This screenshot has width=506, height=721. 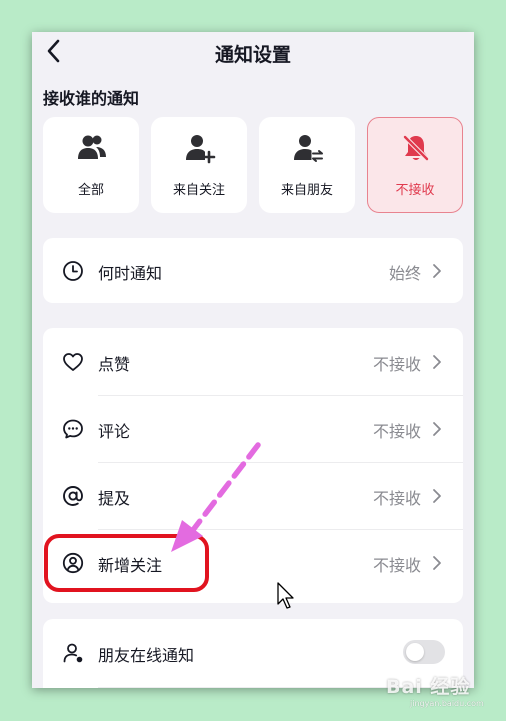 I want to click on user-add-icon, so click(x=201, y=149).